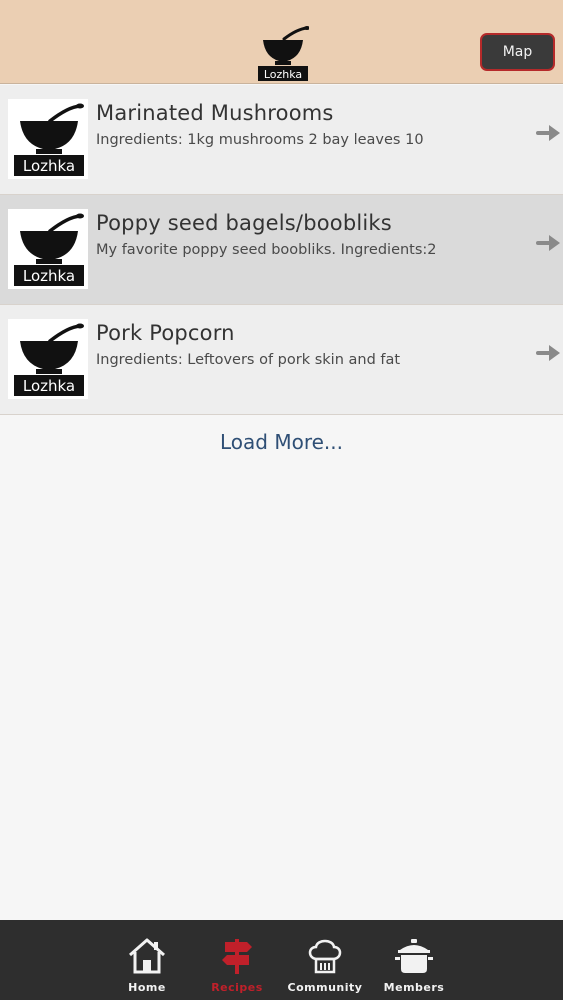 Image resolution: width=563 pixels, height=1000 pixels. I want to click on bottom-tab-bar: Home Recipes Community Members, so click(281, 960).